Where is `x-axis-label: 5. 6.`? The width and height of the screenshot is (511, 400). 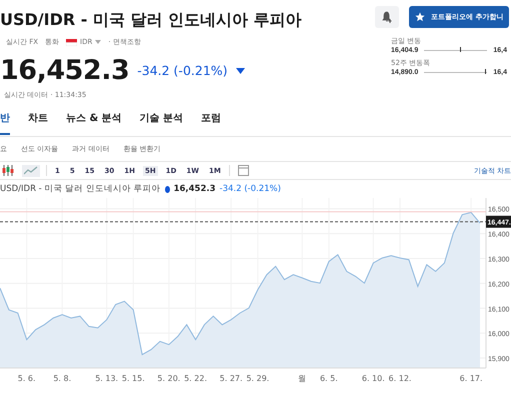 x-axis-label: 5. 6. is located at coordinates (27, 378).